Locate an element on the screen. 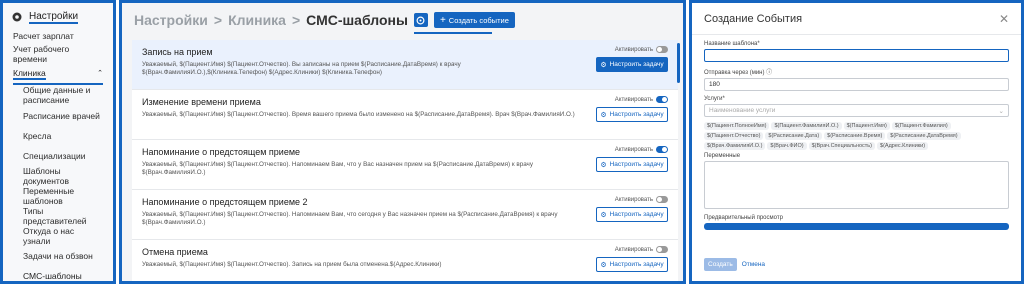  variable-chip: $(Расписание.Дата) is located at coordinates (794, 136).